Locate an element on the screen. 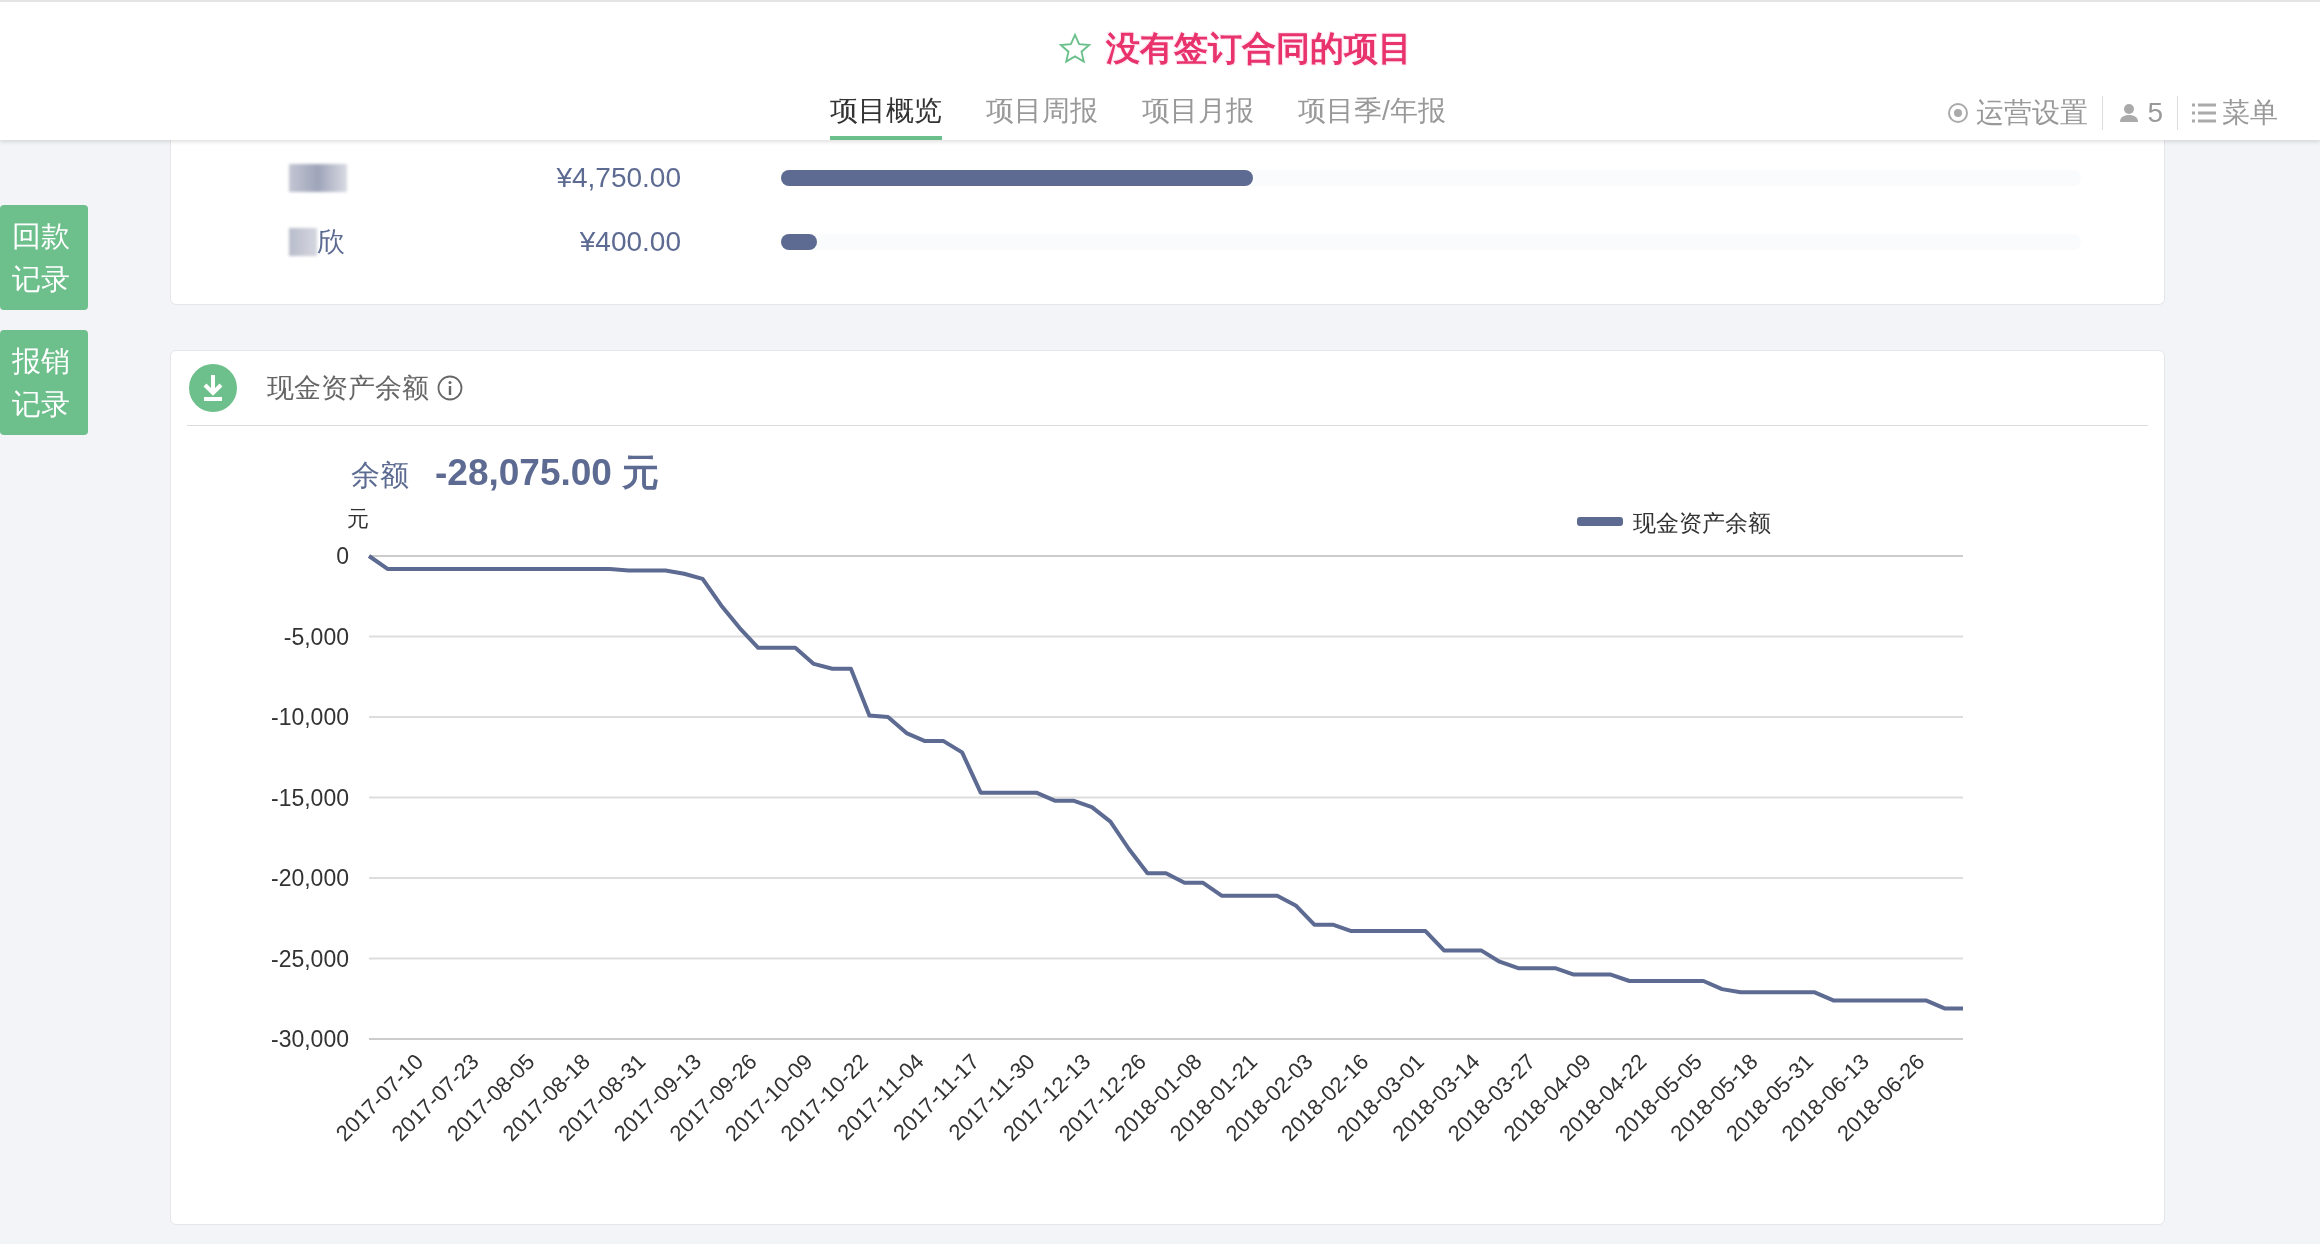 This screenshot has width=2320, height=1244. tick-label: -15,000 is located at coordinates (310, 797).